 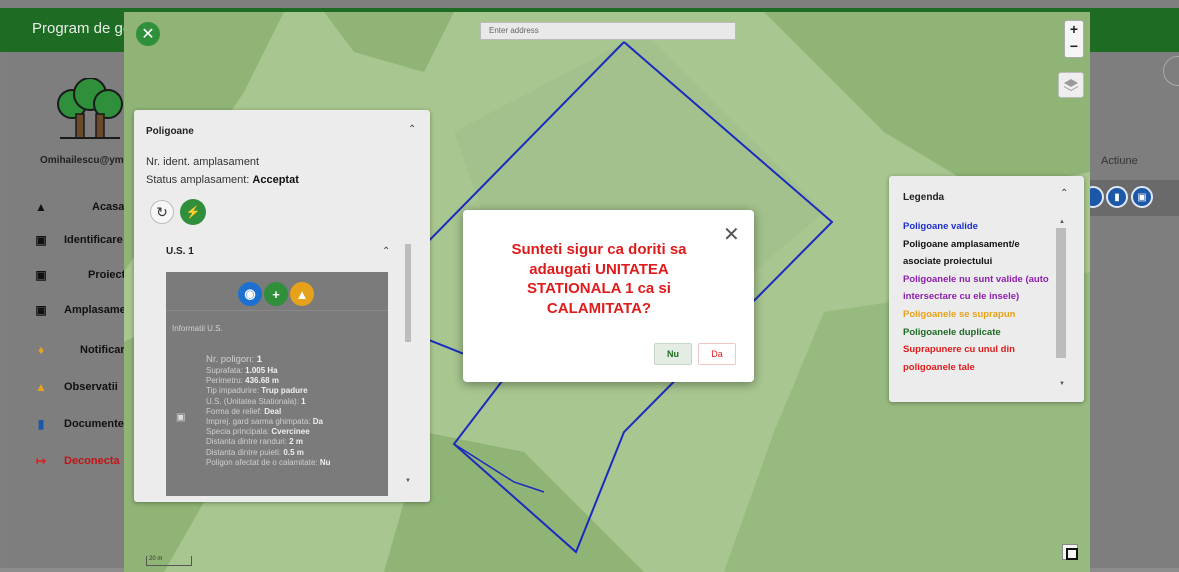 What do you see at coordinates (203, 162) in the screenshot?
I see `nr-ident-amplasament: Nr. ident. amplasament` at bounding box center [203, 162].